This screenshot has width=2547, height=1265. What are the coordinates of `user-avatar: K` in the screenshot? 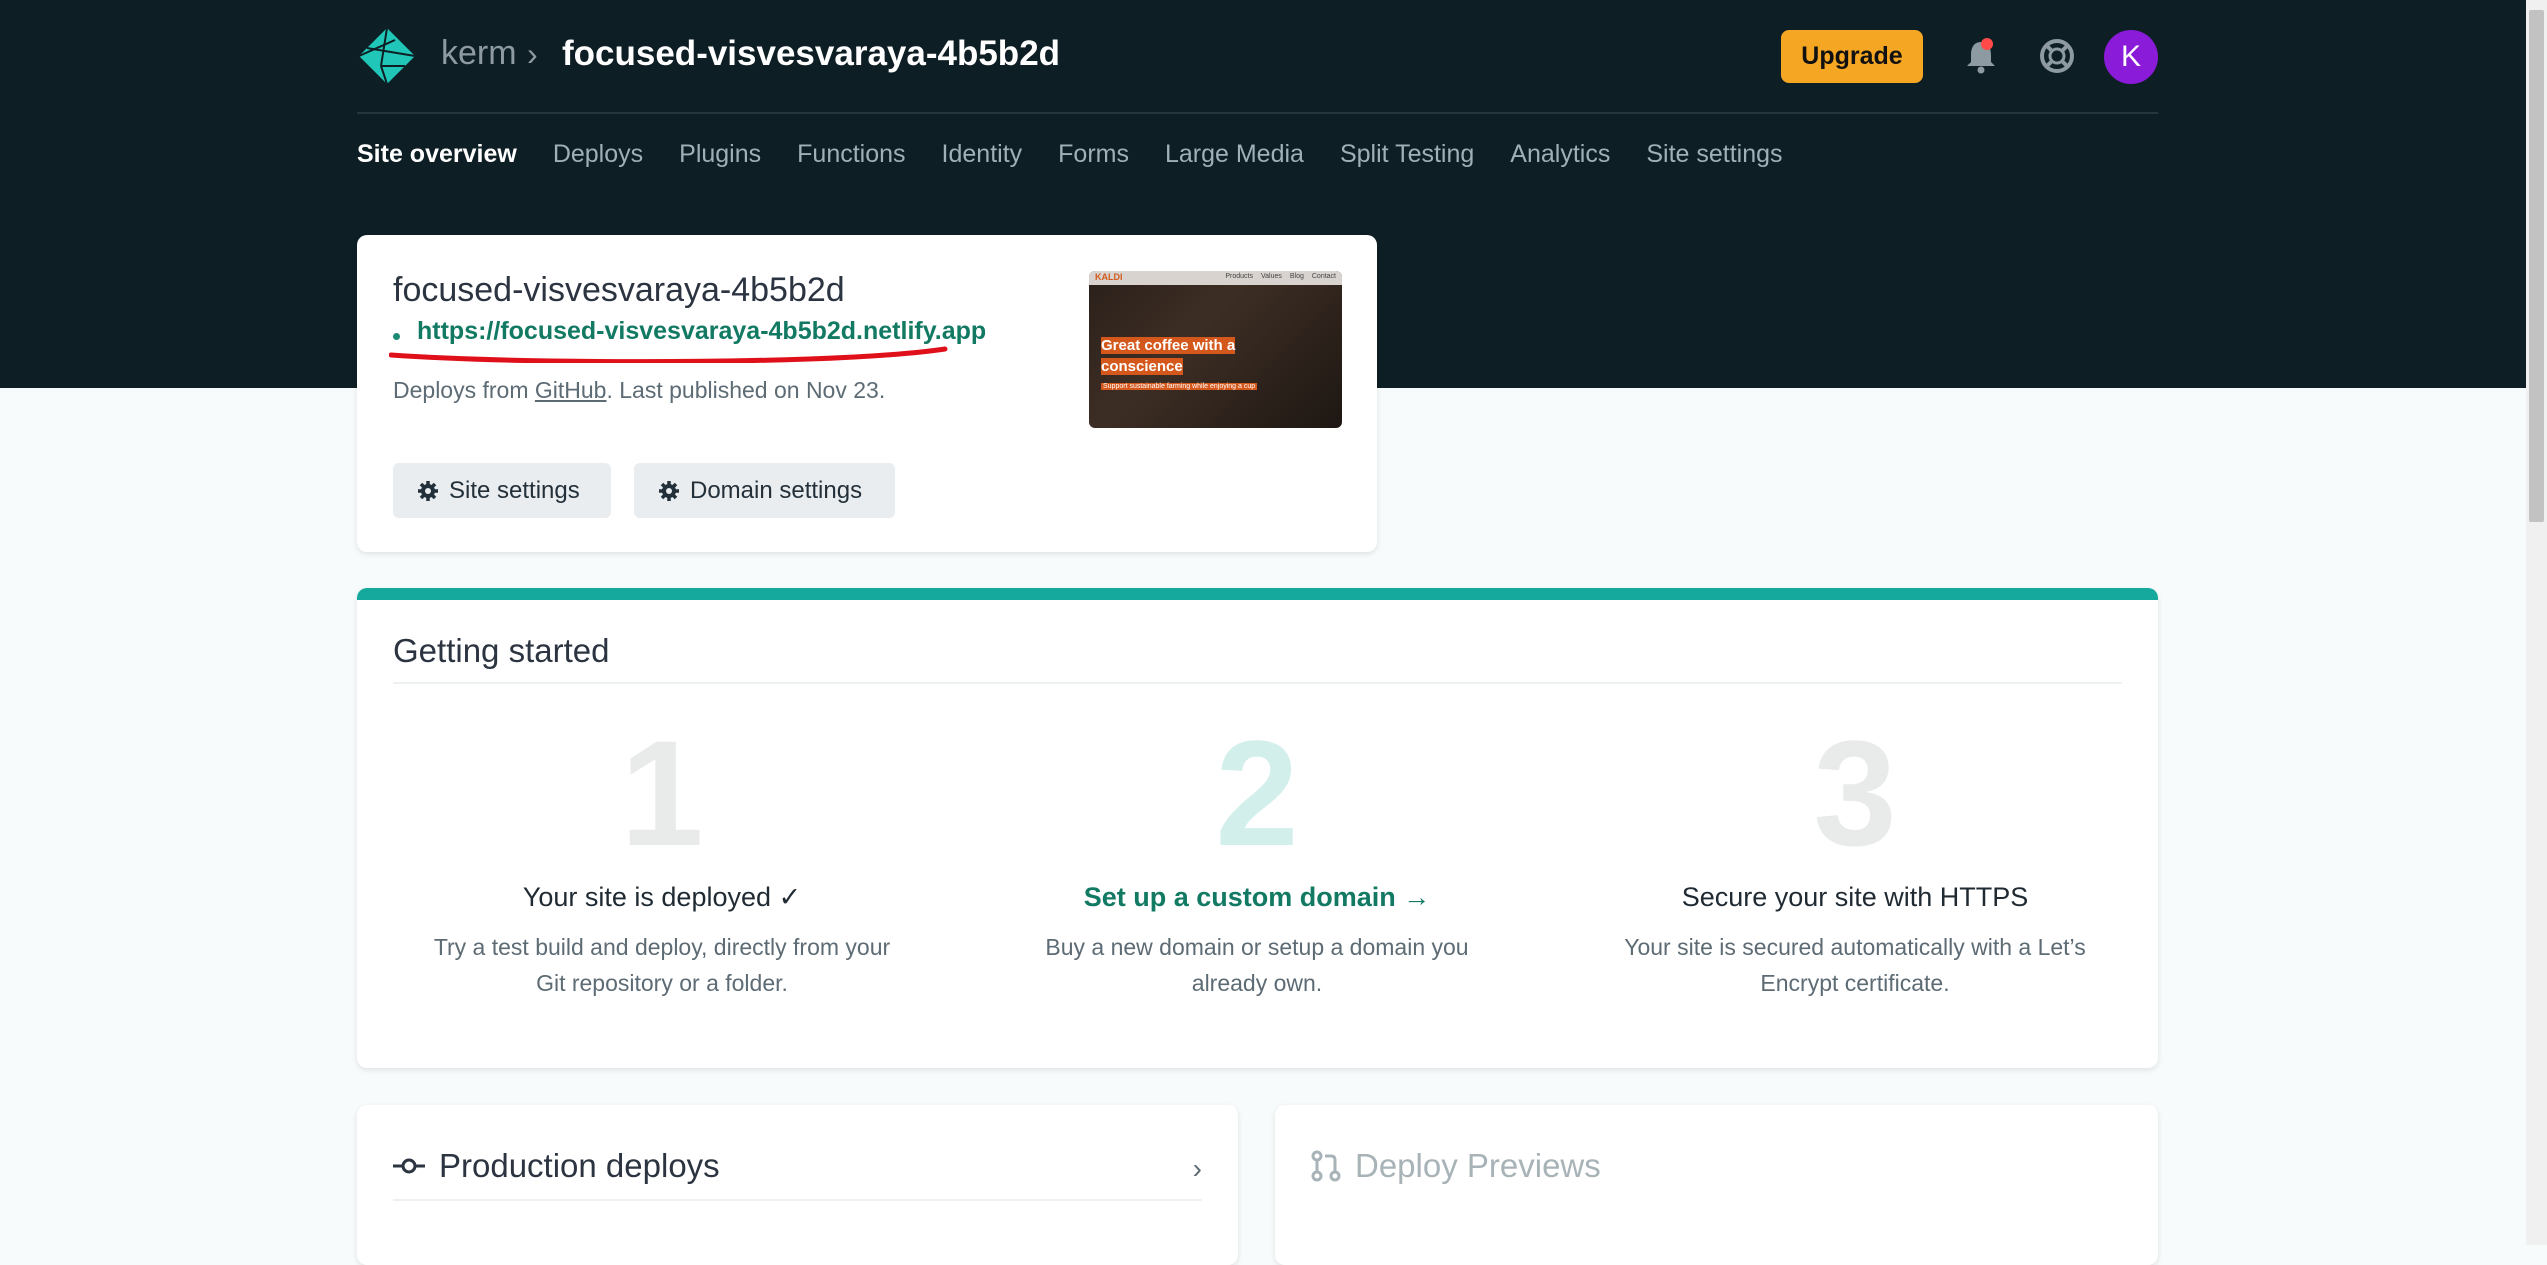 It's located at (2131, 57).